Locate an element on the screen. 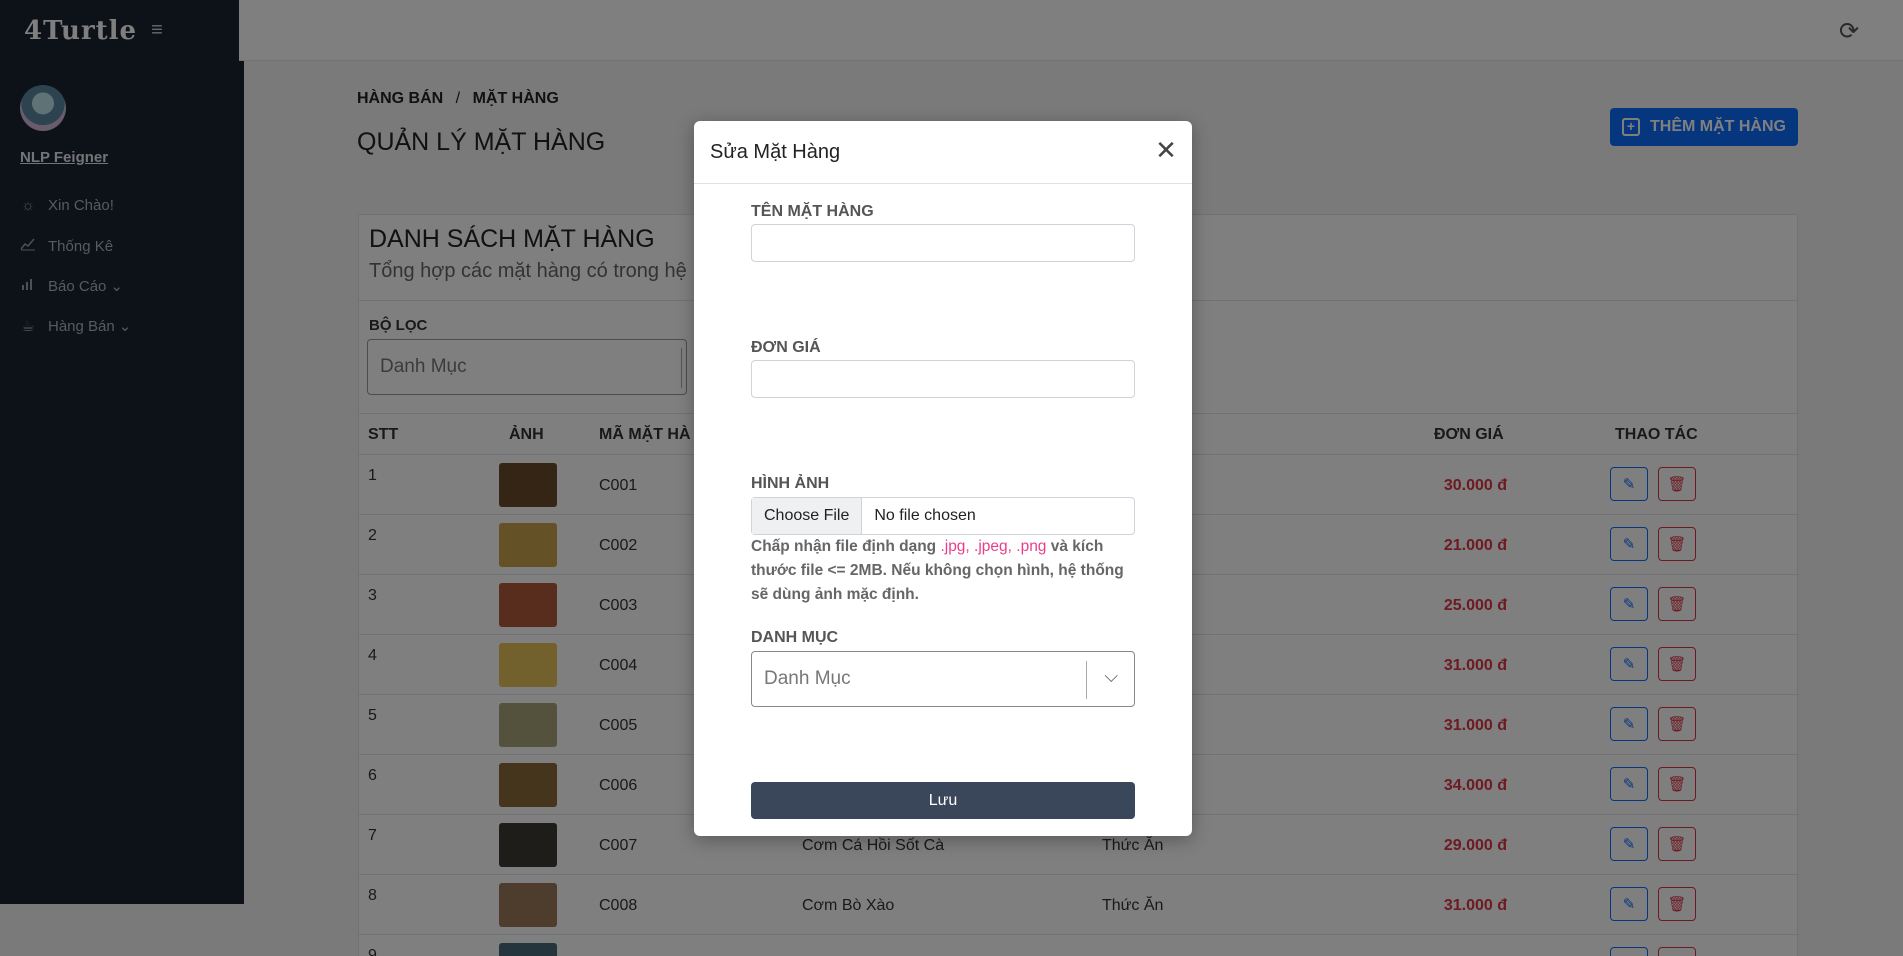  save-button: Lưu is located at coordinates (943, 800).